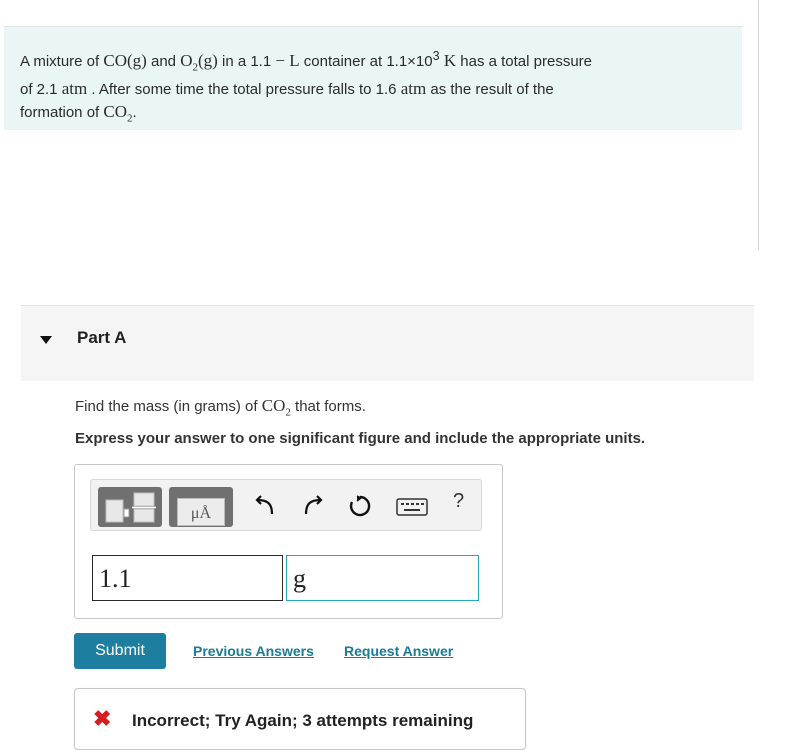 This screenshot has height=750, width=804. I want to click on units-button: μÅ, so click(201, 507).